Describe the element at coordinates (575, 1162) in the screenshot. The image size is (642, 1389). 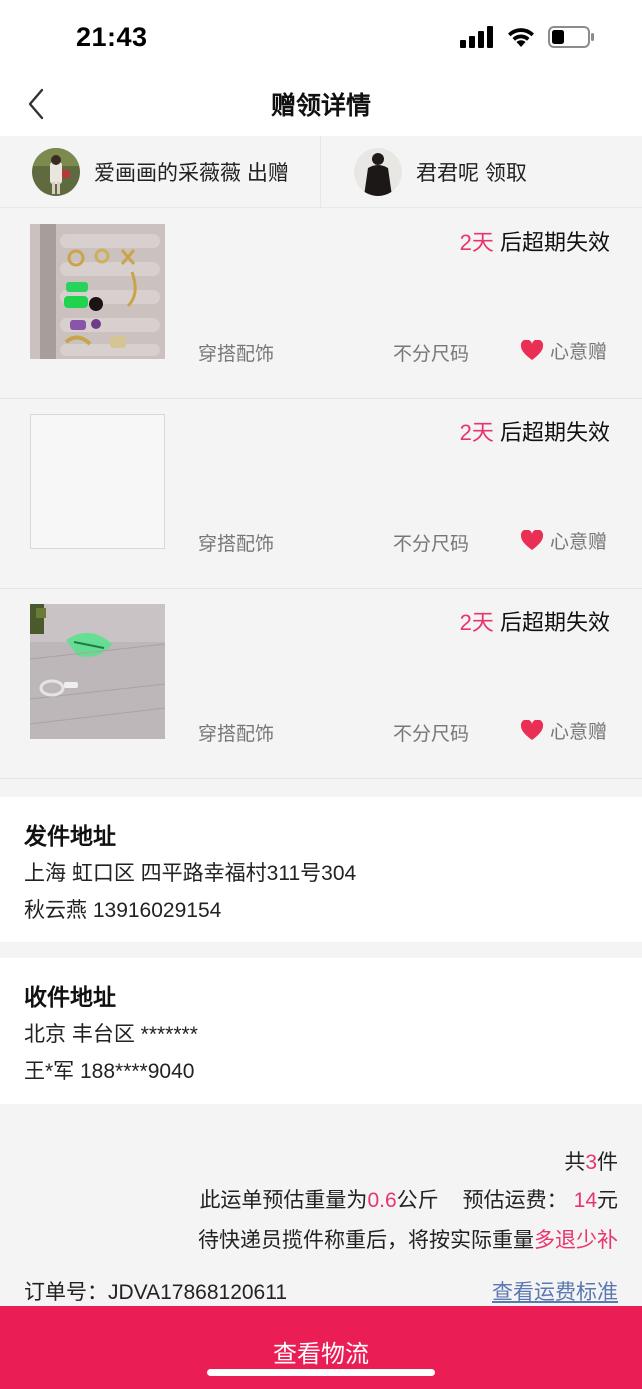
I see `item-count-prefix: 共` at that location.